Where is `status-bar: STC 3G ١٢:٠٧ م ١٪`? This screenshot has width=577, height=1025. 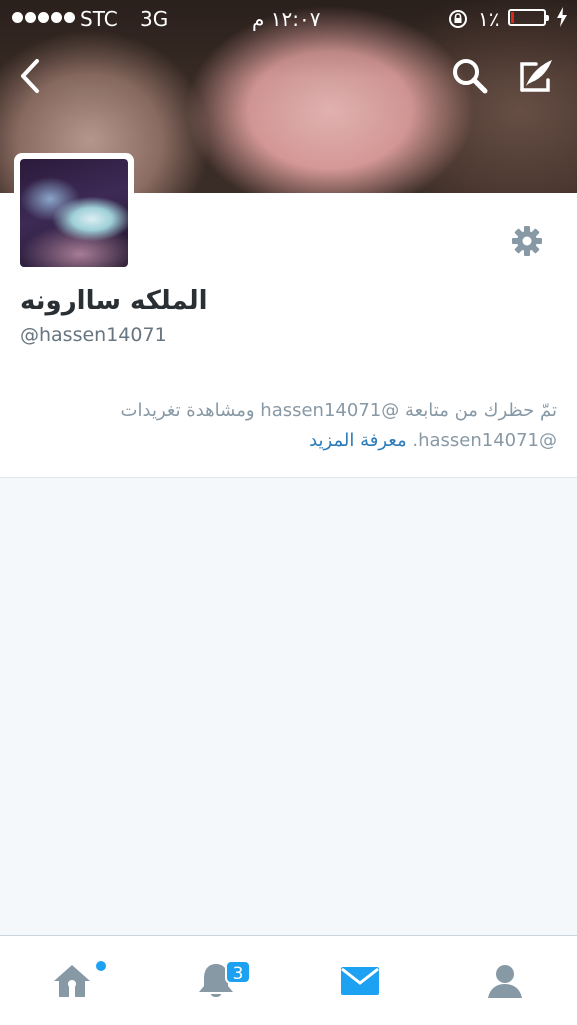
status-bar: STC 3G ١٢:٠٧ م ١٪ is located at coordinates (288, 19).